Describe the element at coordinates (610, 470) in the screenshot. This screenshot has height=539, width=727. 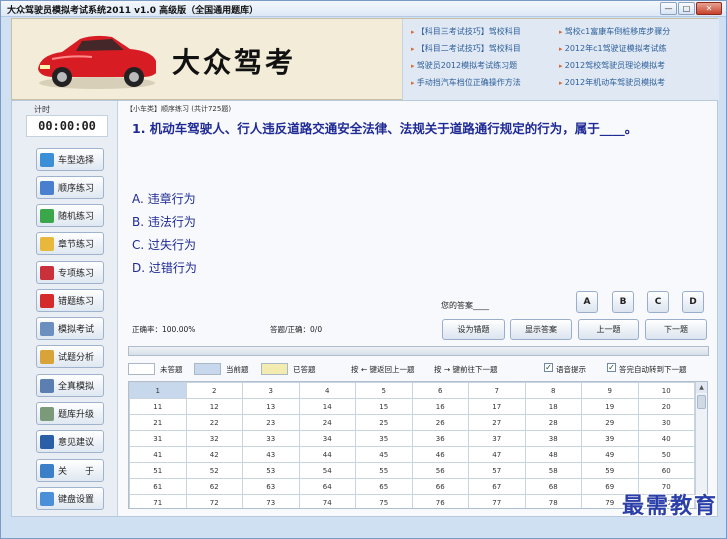
I see `question-cell: 59` at that location.